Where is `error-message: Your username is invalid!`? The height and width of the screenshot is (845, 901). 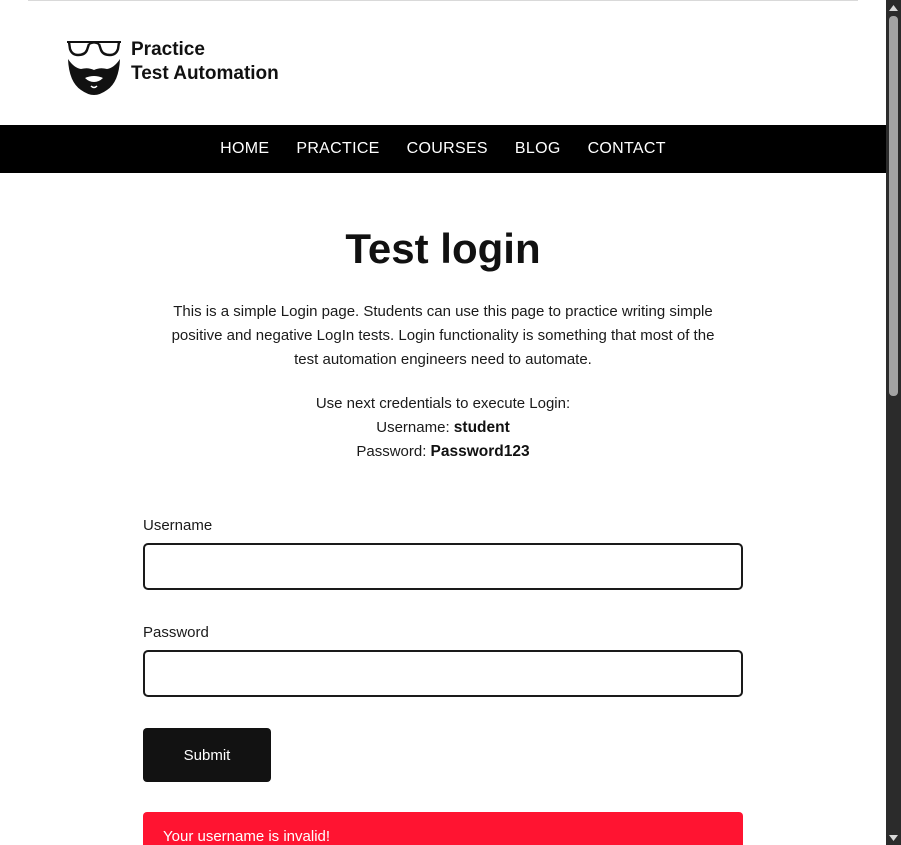 error-message: Your username is invalid! is located at coordinates (443, 828).